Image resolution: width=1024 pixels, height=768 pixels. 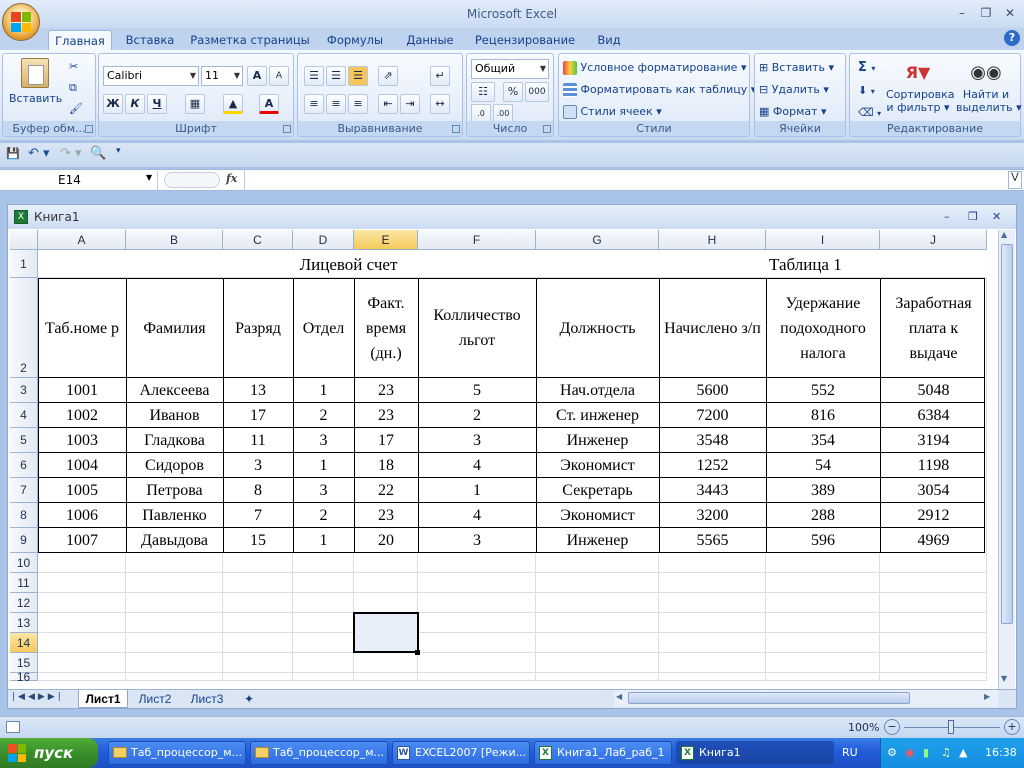 I want to click on align-middle-icon: ☰, so click(x=336, y=76).